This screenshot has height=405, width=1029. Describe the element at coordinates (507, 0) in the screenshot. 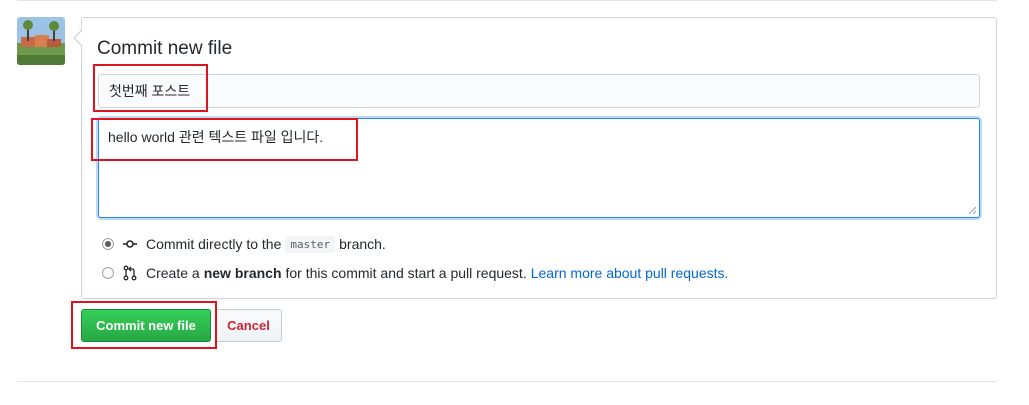

I see `top-divider` at that location.